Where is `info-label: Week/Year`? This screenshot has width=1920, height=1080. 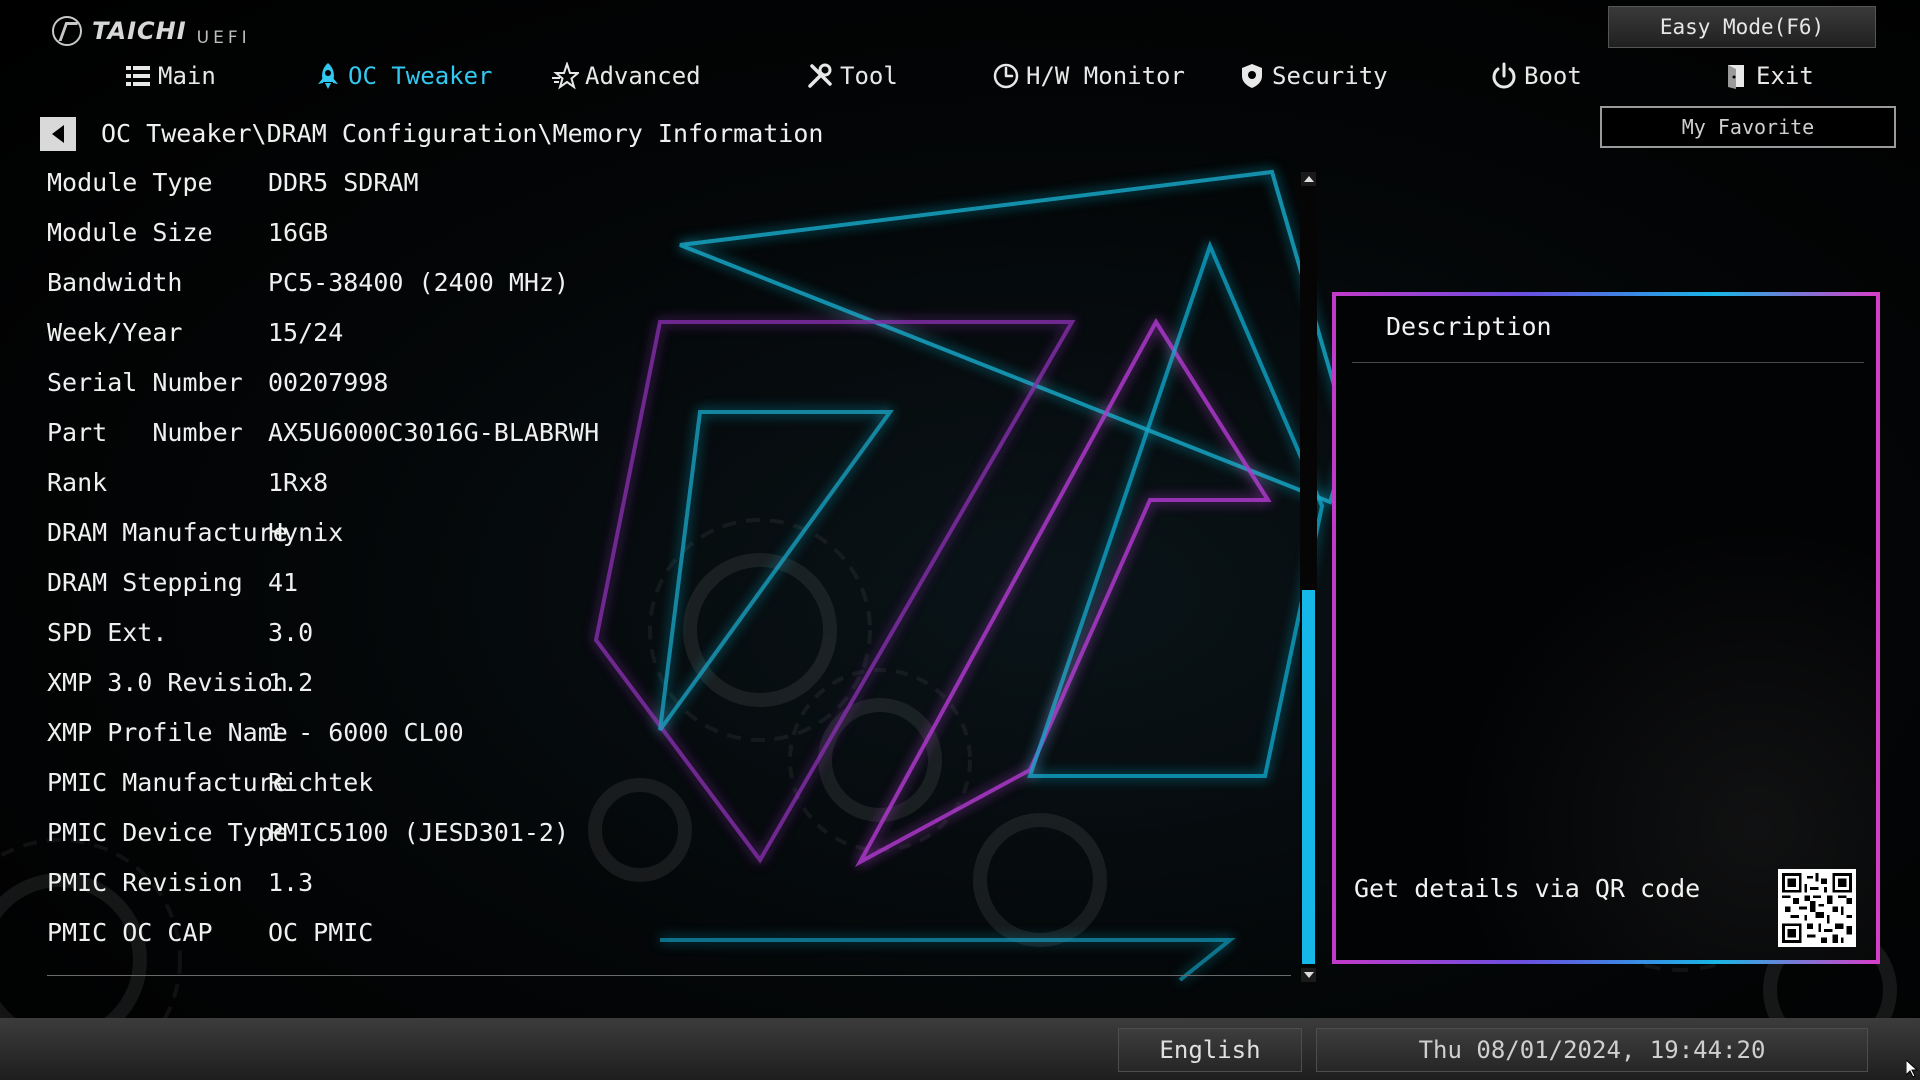
info-label: Week/Year is located at coordinates (115, 332).